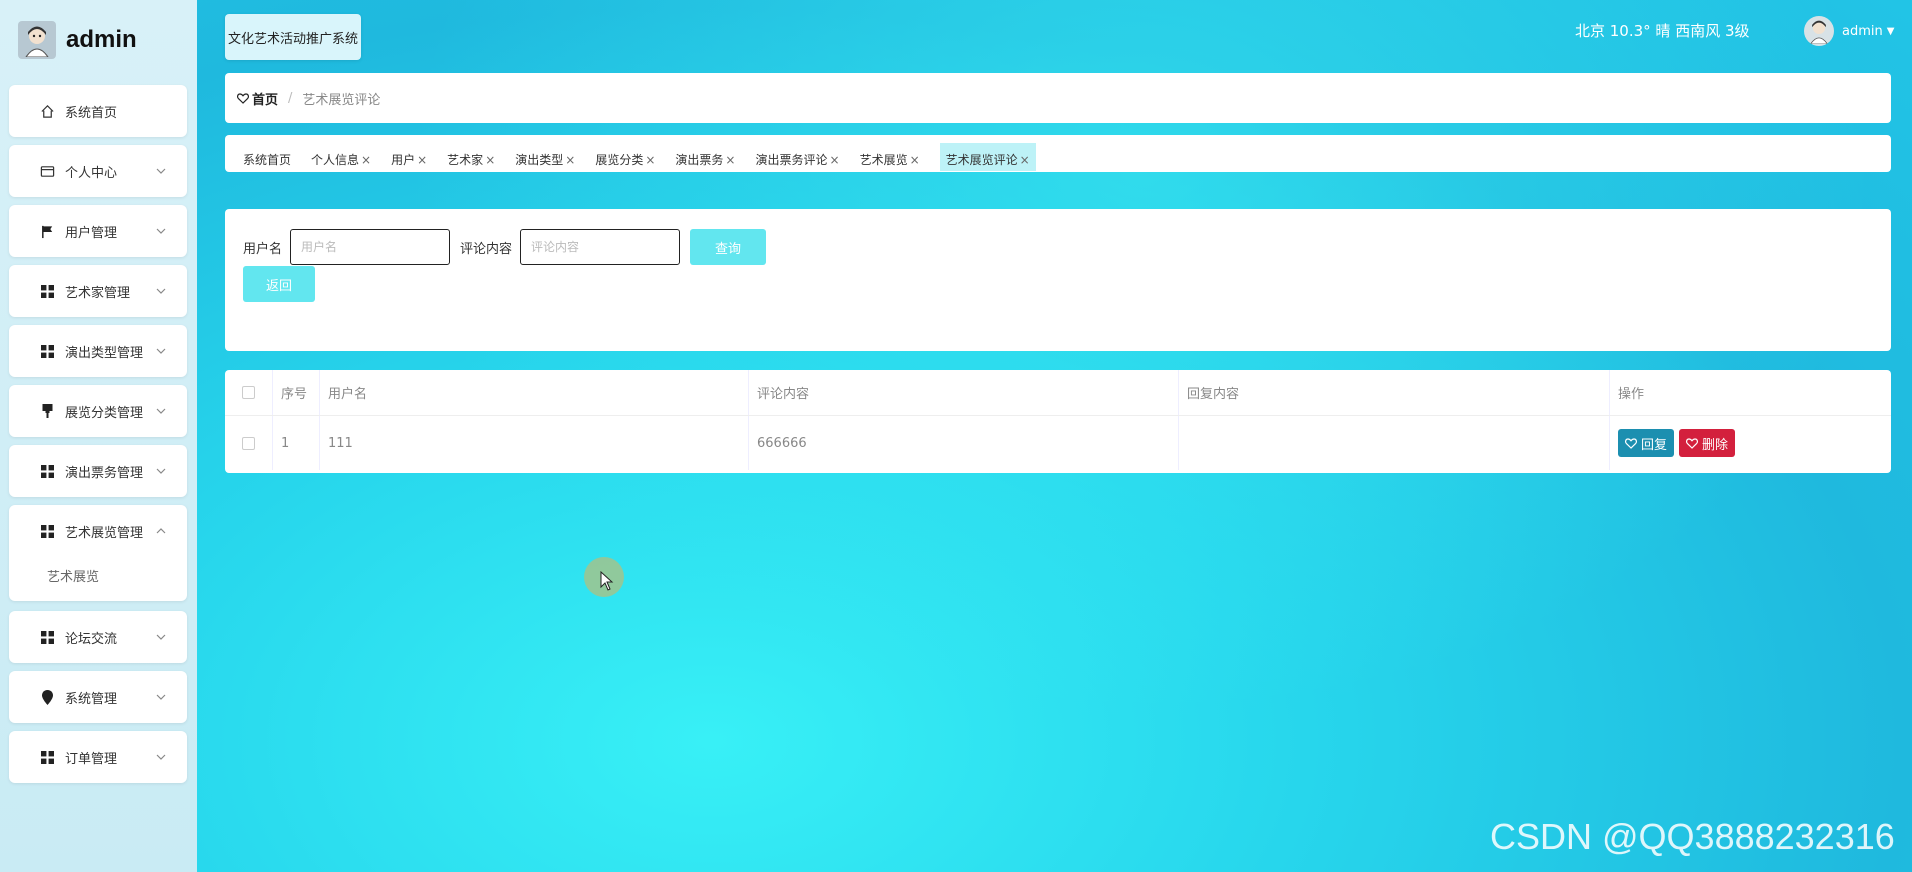 This screenshot has width=1912, height=872. What do you see at coordinates (104, 413) in the screenshot?
I see `sidebar-item-label: 展览分类管理` at bounding box center [104, 413].